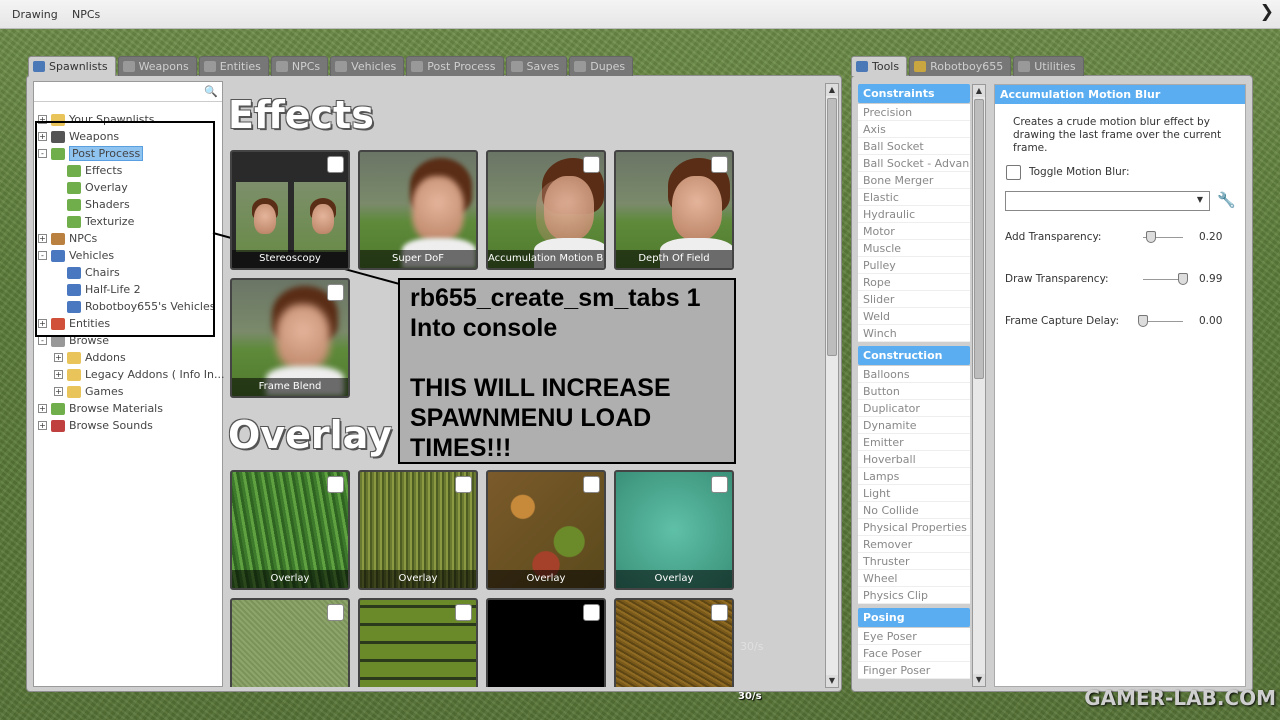 The width and height of the screenshot is (1280, 720). Describe the element at coordinates (1226, 200) in the screenshot. I see `wrench-icon: 🔧` at that location.